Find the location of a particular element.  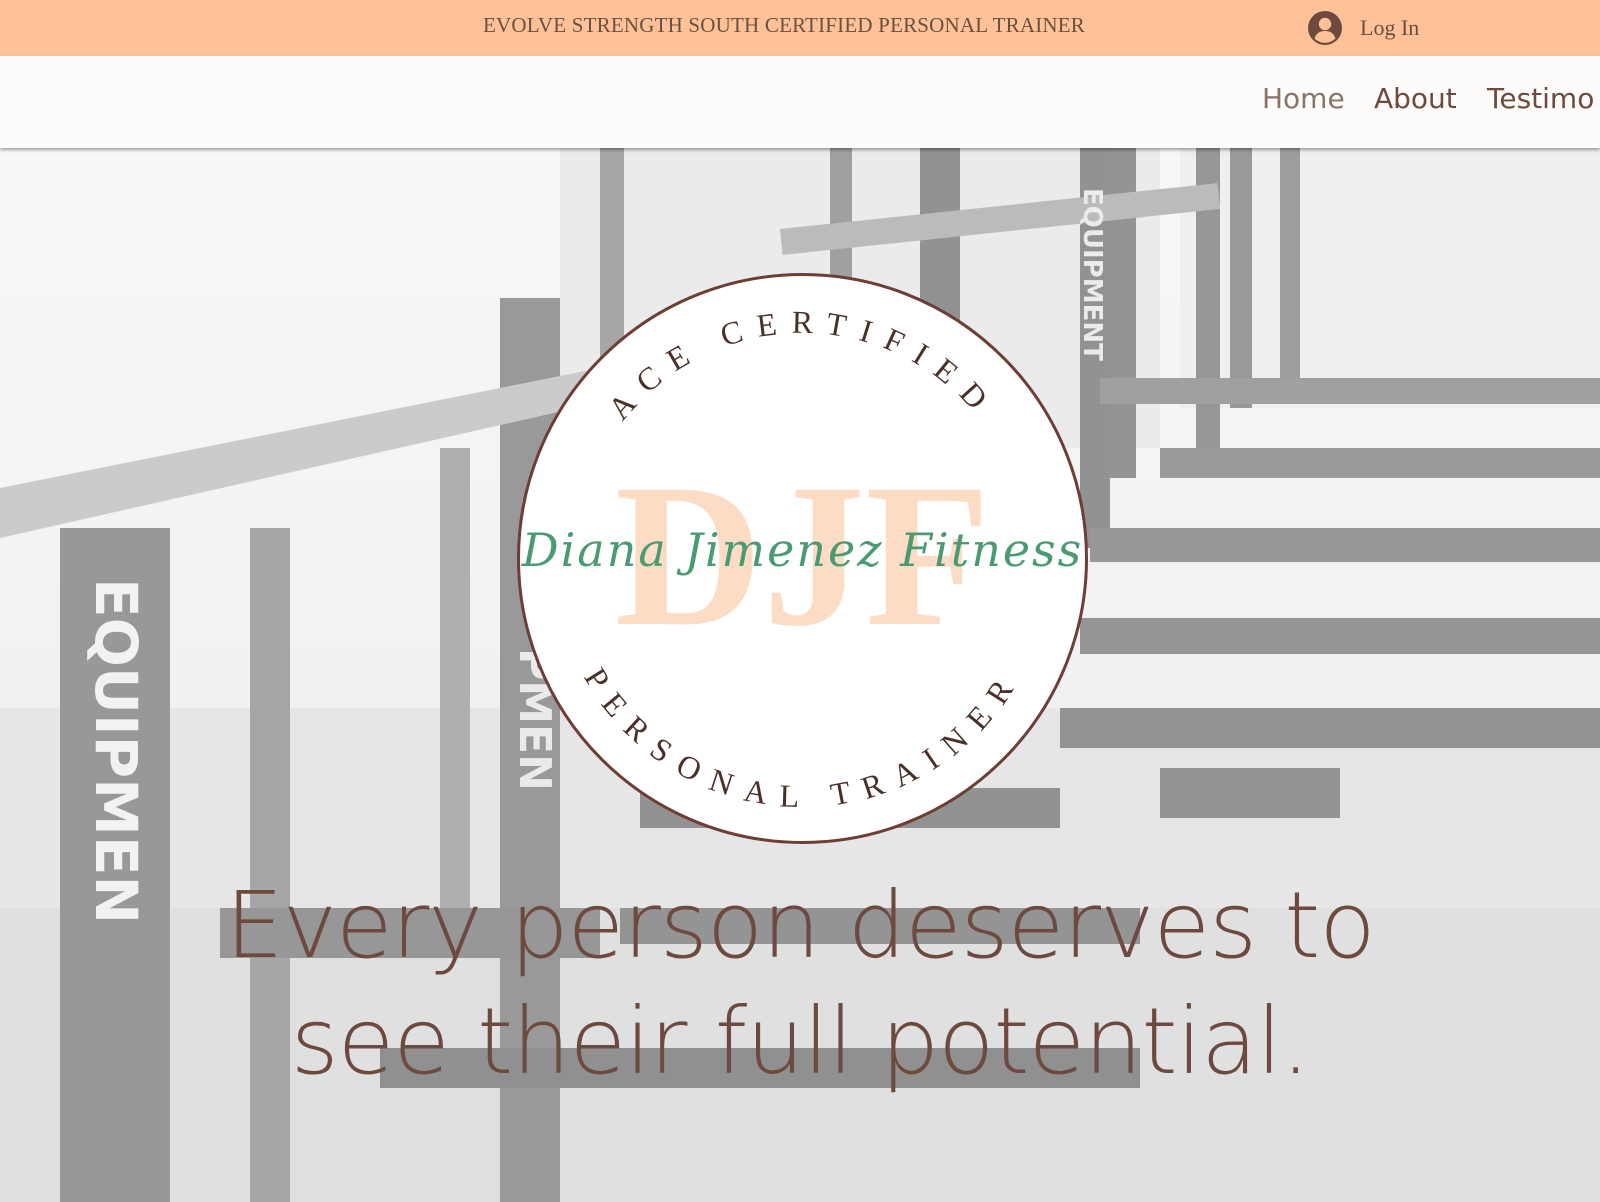

login-button: Log In is located at coordinates (1363, 28).